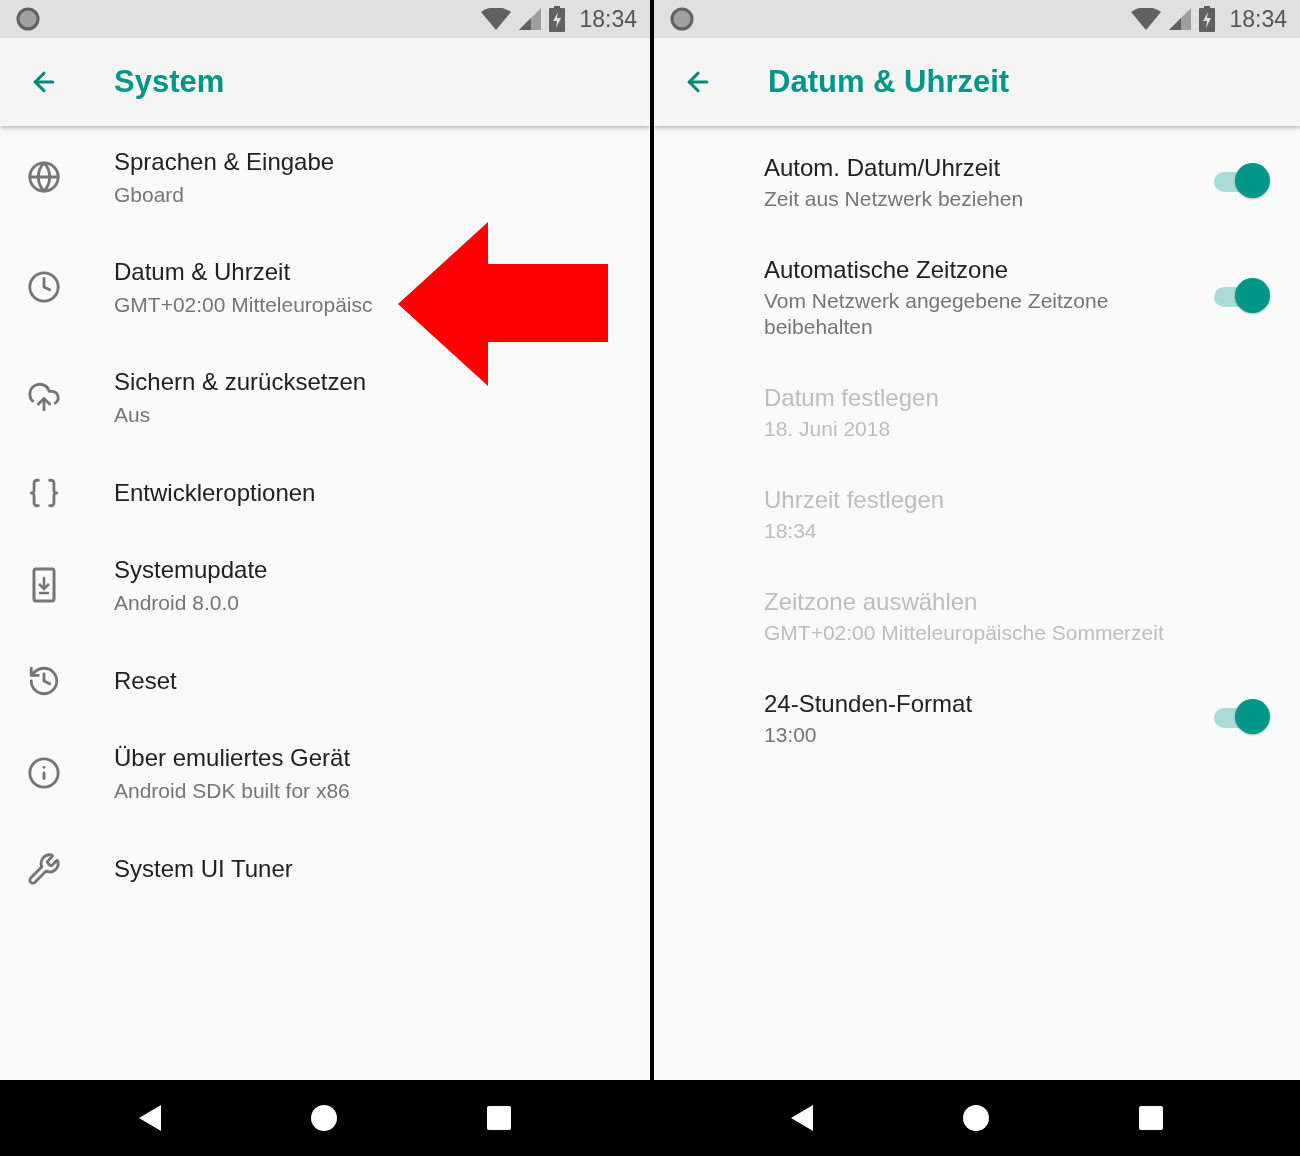 The image size is (1300, 1156). What do you see at coordinates (150, 195) in the screenshot?
I see `item-summary: Gboard` at bounding box center [150, 195].